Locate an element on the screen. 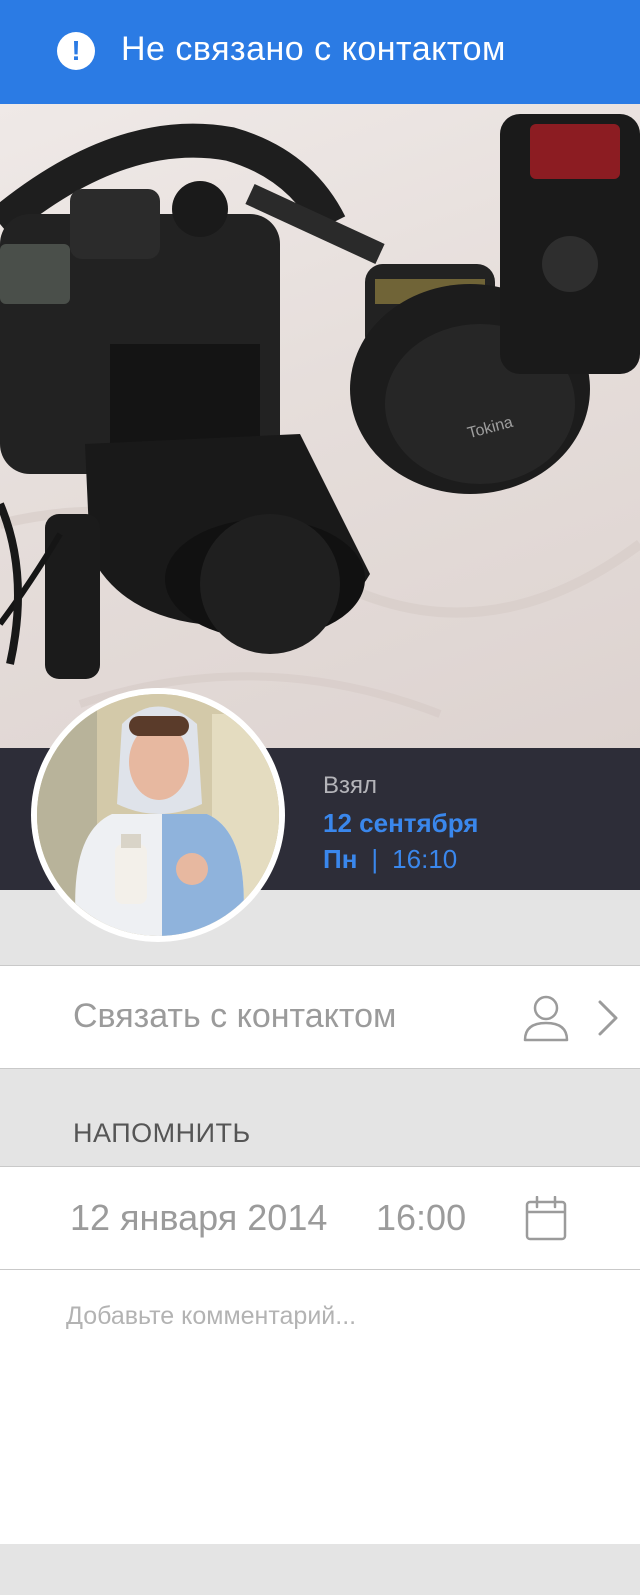 The image size is (640, 1595). avatar is located at coordinates (158, 815).